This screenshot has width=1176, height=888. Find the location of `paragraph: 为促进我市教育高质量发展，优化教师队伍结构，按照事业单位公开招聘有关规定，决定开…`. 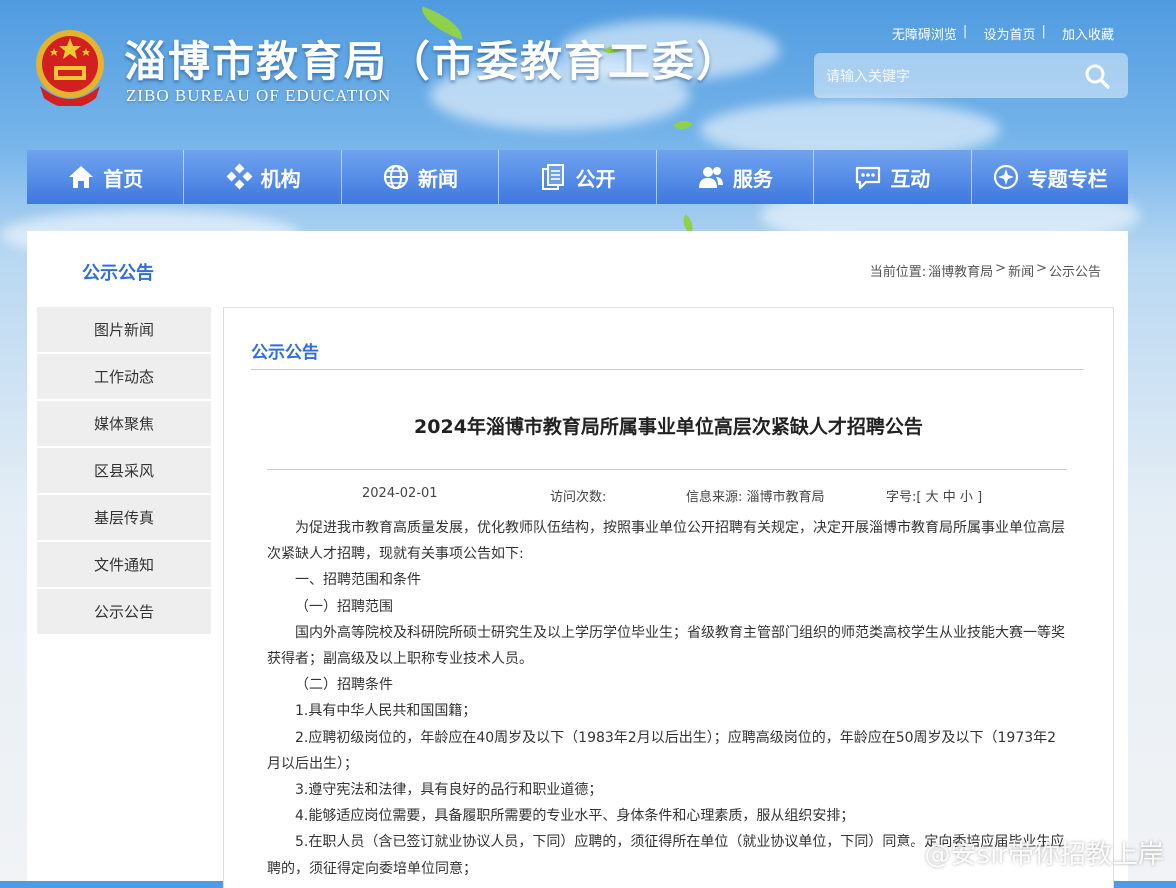

paragraph: 为促进我市教育高质量发展，优化教师队伍结构，按照事业单位公开招聘有关规定，决定开… is located at coordinates (666, 541).